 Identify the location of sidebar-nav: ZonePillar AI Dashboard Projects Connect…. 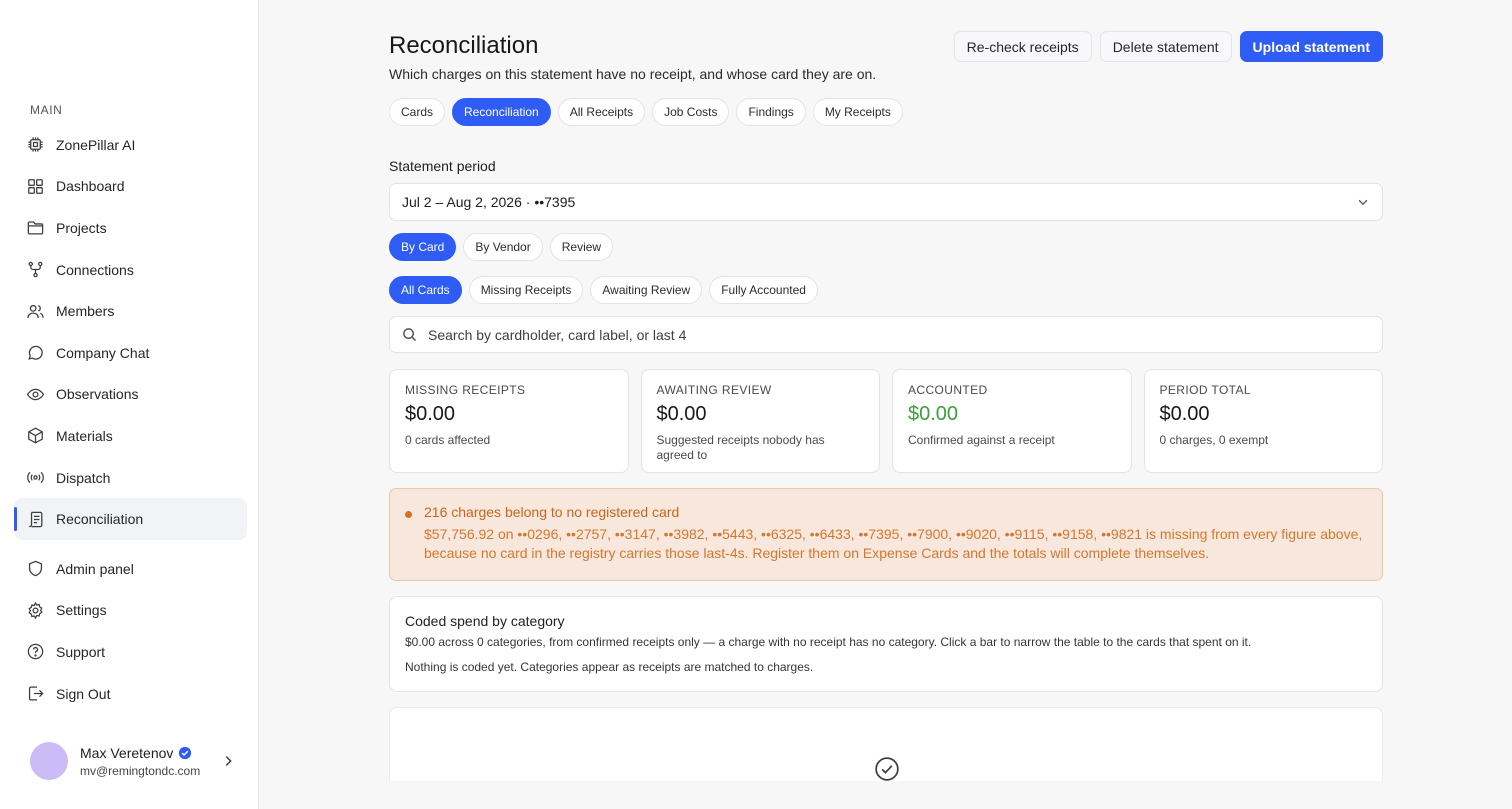
(130, 419).